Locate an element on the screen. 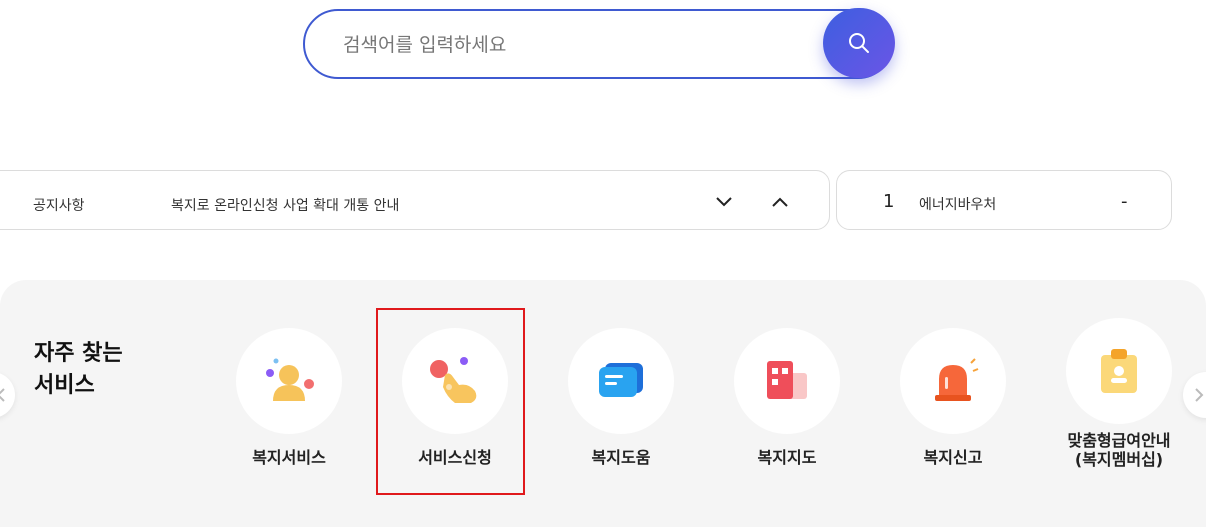 The image size is (1206, 527). chat-card-icon is located at coordinates (621, 380).